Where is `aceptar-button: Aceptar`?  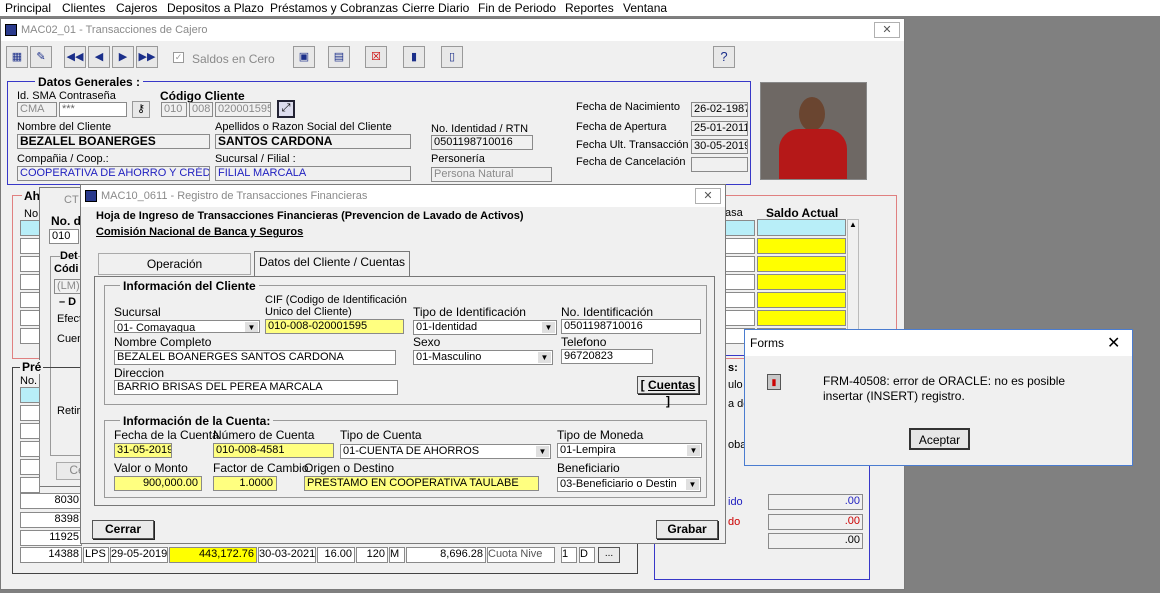
aceptar-button: Aceptar is located at coordinates (939, 439).